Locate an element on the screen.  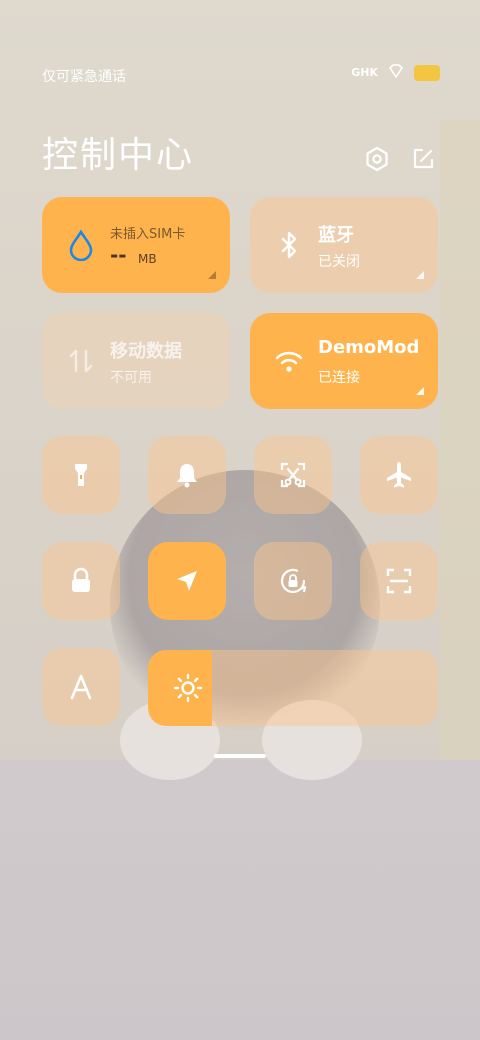
ring-toggle is located at coordinates (187, 475).